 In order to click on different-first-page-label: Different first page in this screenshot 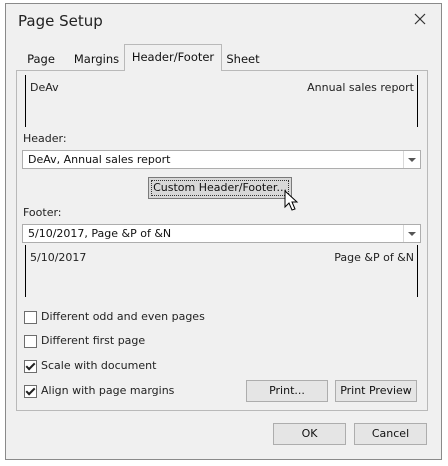, I will do `click(93, 340)`.